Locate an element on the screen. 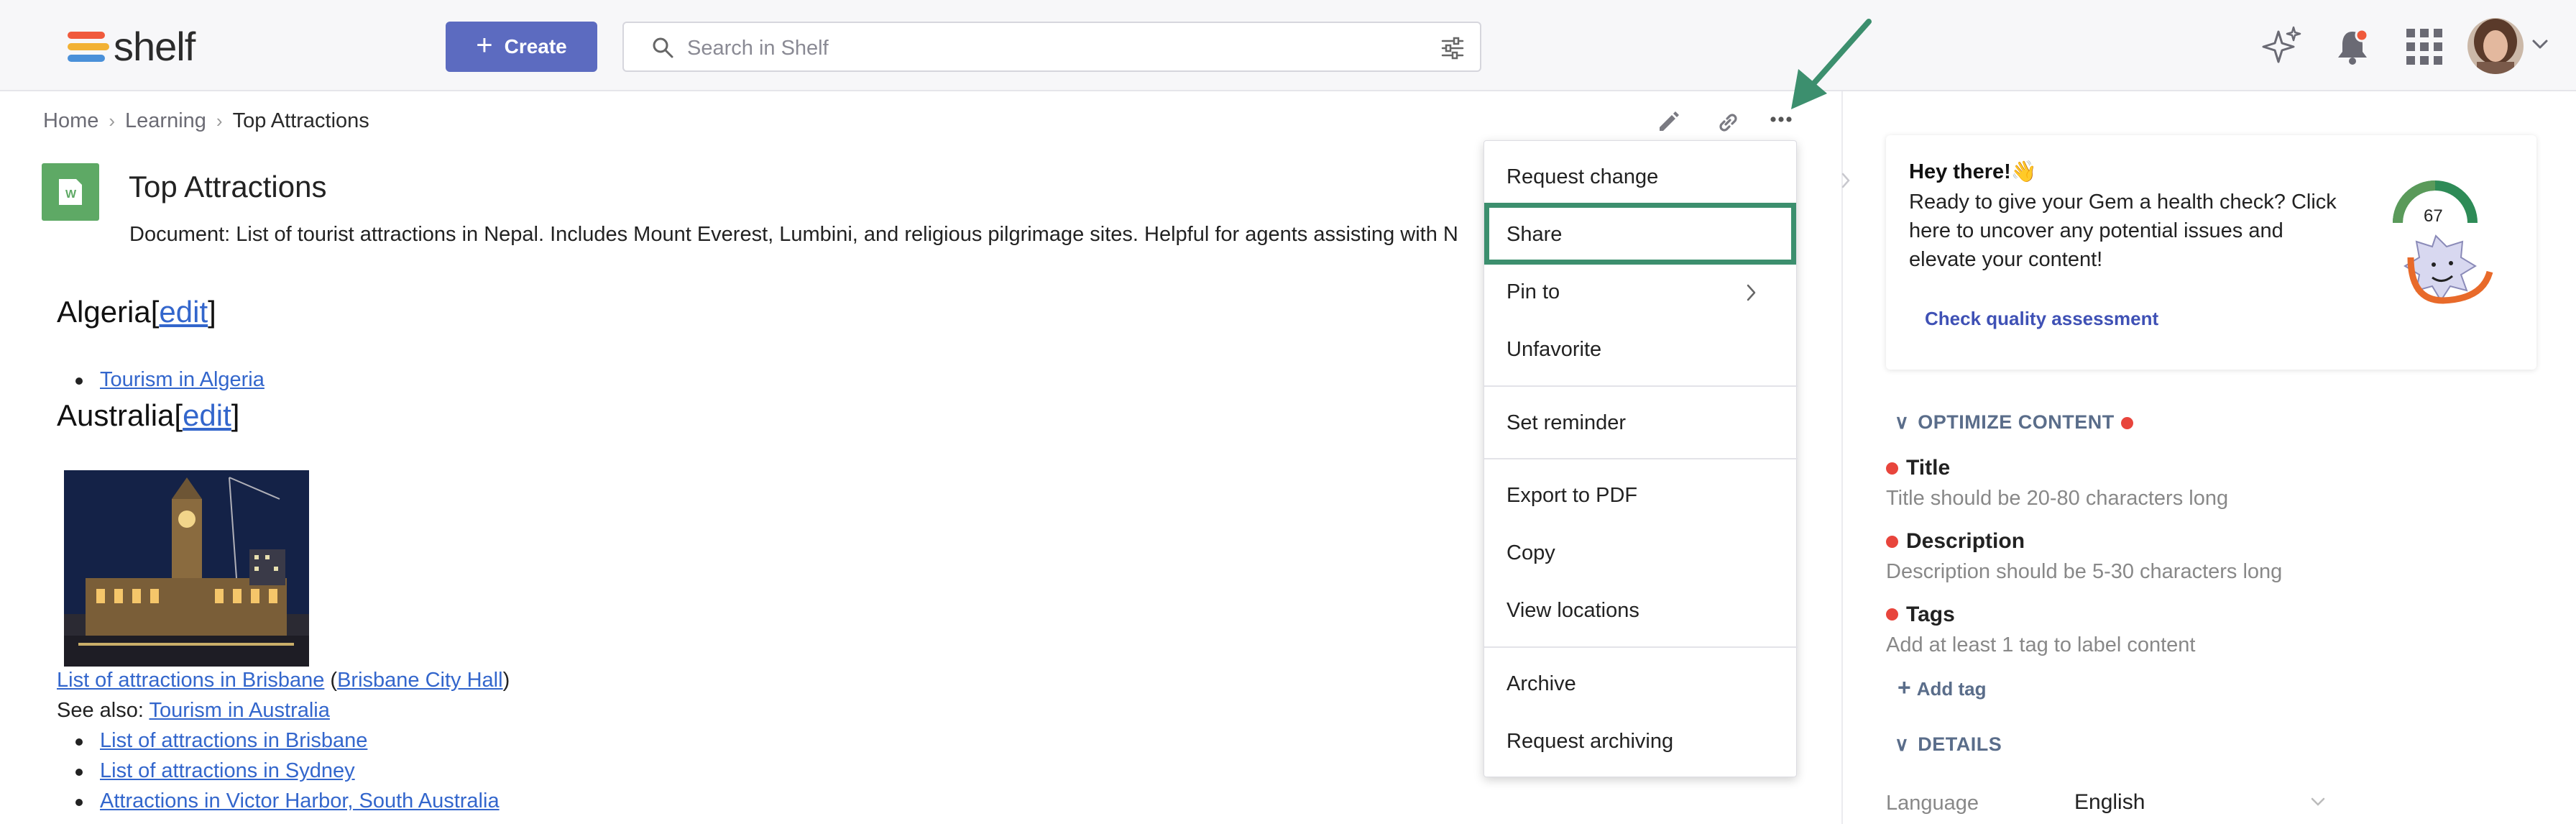 This screenshot has height=824, width=2576. breadcrumb: Home › Learning › Top Attractions is located at coordinates (206, 121).